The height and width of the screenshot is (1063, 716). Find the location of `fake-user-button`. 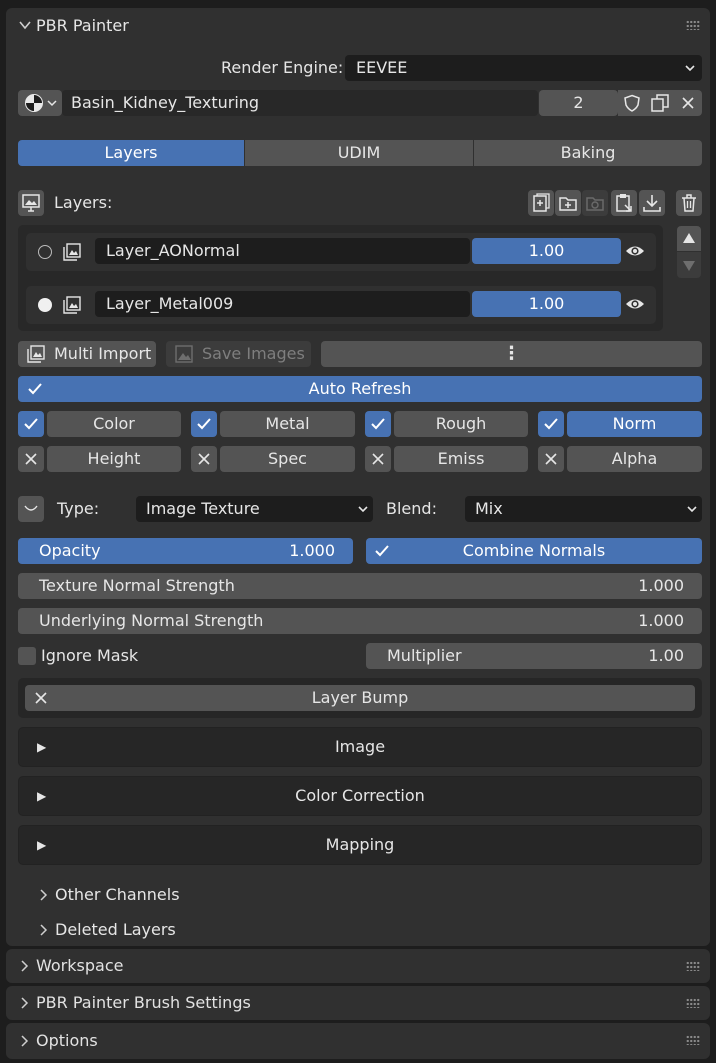

fake-user-button is located at coordinates (632, 103).